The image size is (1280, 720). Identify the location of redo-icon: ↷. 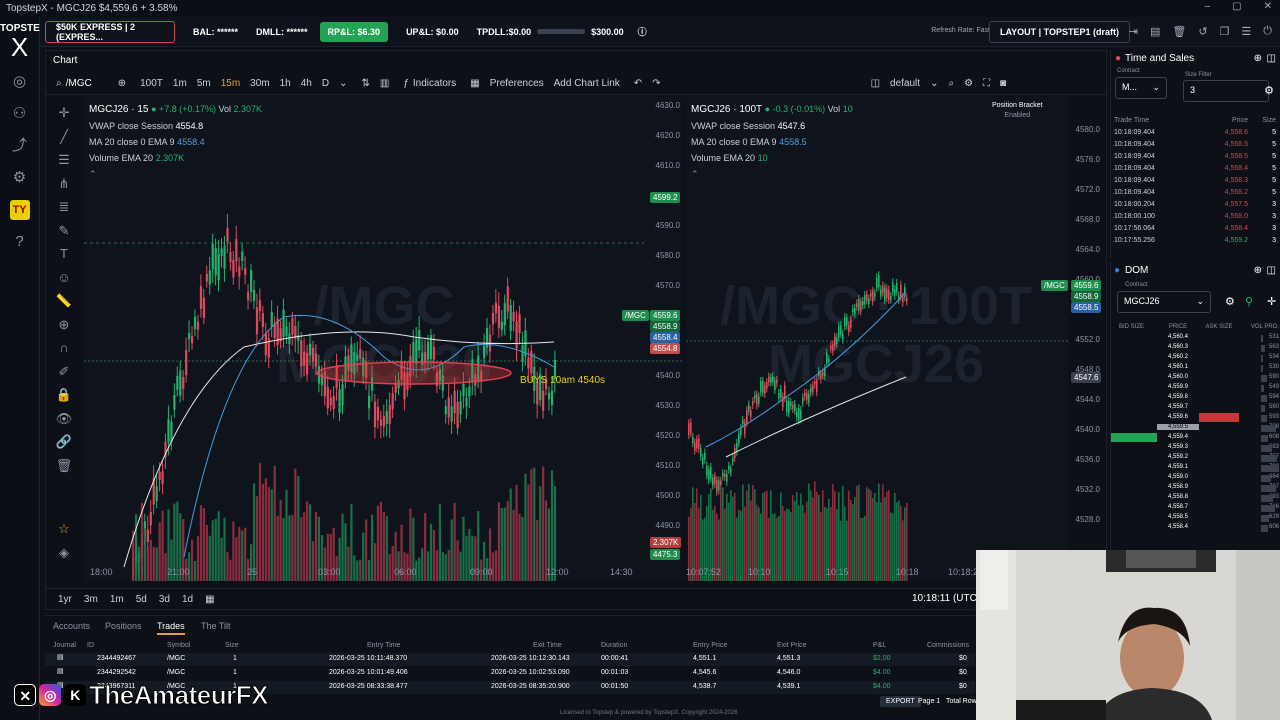
(656, 83).